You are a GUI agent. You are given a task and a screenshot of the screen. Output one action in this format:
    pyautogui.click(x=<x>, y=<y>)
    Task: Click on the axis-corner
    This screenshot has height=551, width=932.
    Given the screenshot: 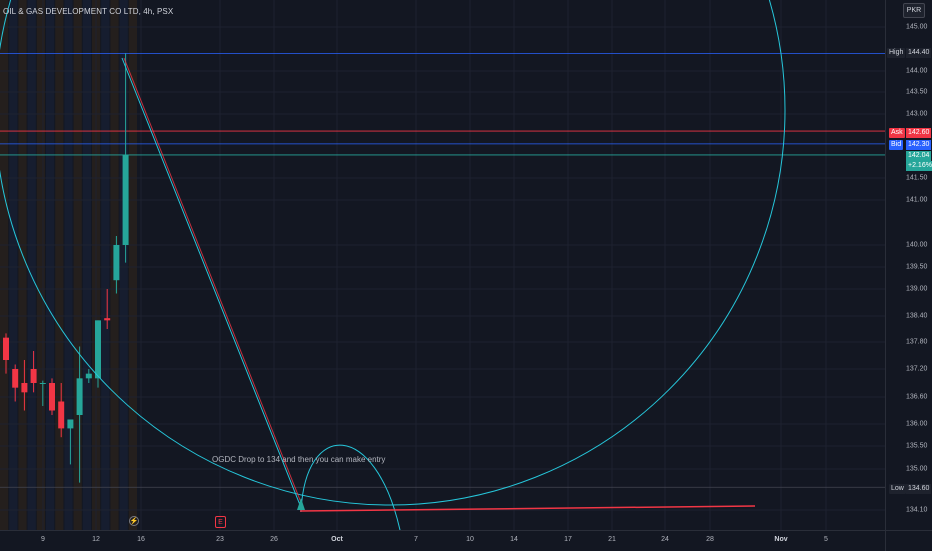 What is the action you would take?
    pyautogui.click(x=908, y=540)
    